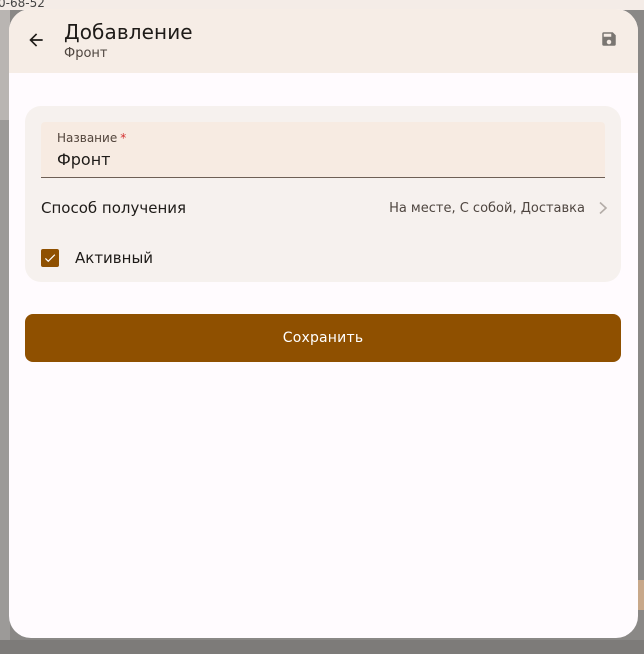 This screenshot has width=644, height=654. Describe the element at coordinates (603, 208) in the screenshot. I see `chevron-right-icon` at that location.